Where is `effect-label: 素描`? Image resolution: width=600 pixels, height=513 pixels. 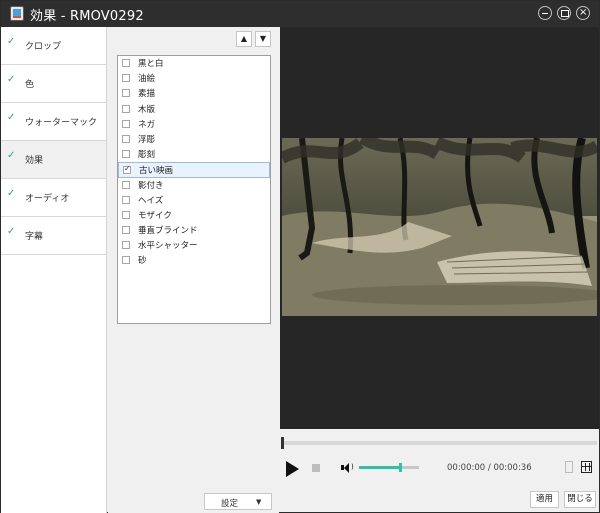 effect-label: 素描 is located at coordinates (147, 94).